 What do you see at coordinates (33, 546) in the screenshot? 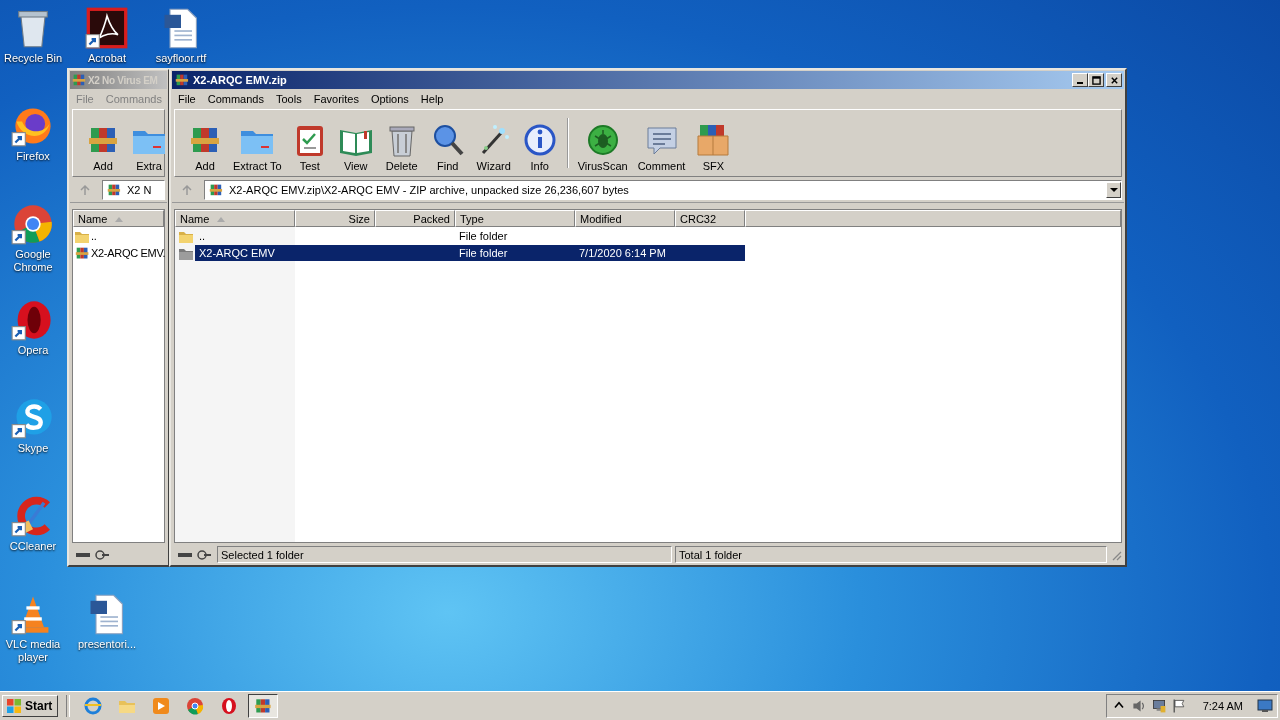
I see `desktop-icon-label: CCleaner` at bounding box center [33, 546].